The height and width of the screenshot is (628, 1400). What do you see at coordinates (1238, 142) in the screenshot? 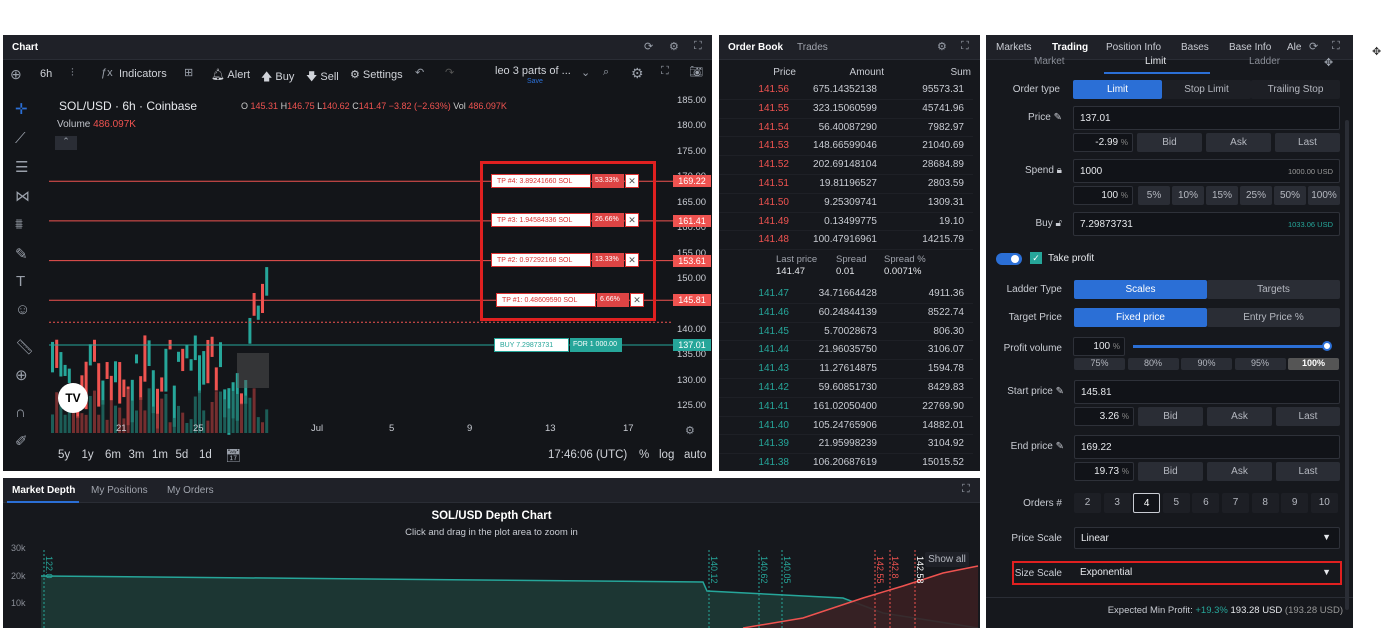
I see `price-ask-button: Ask` at bounding box center [1238, 142].